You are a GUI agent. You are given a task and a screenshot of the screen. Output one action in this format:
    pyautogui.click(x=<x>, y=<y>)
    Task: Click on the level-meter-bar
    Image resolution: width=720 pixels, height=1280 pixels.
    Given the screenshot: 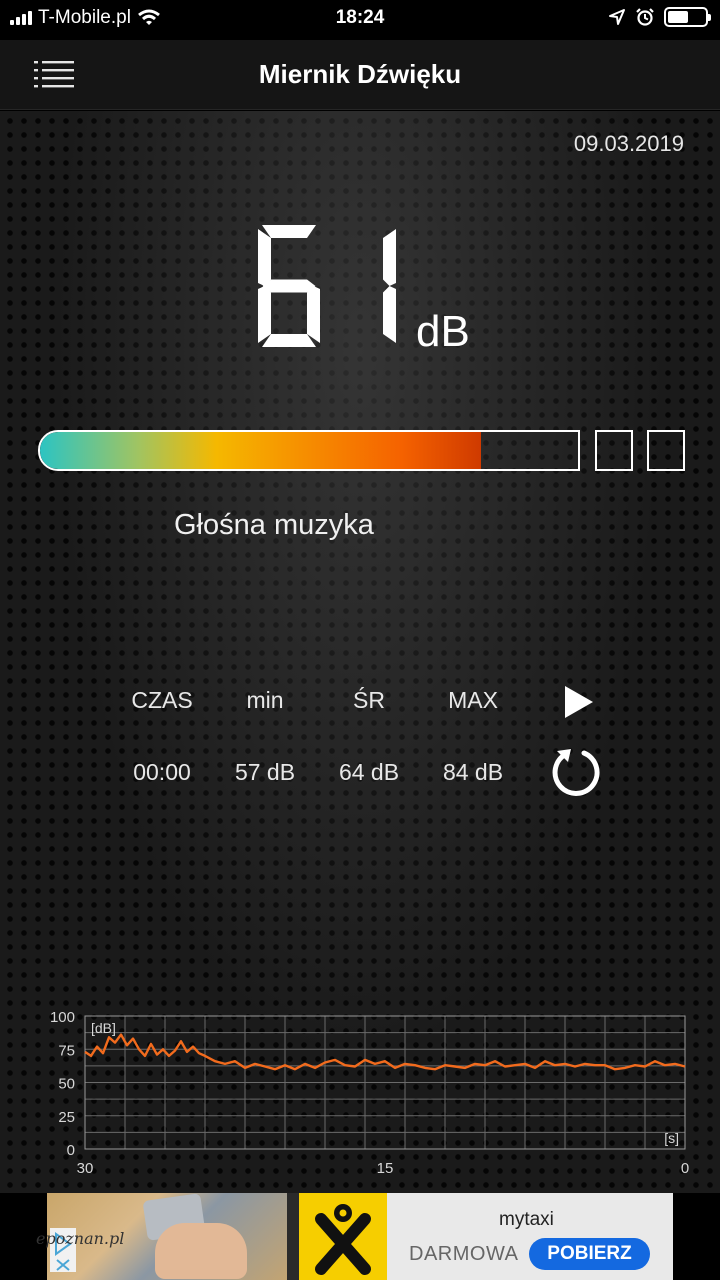 What is the action you would take?
    pyautogui.click(x=309, y=450)
    